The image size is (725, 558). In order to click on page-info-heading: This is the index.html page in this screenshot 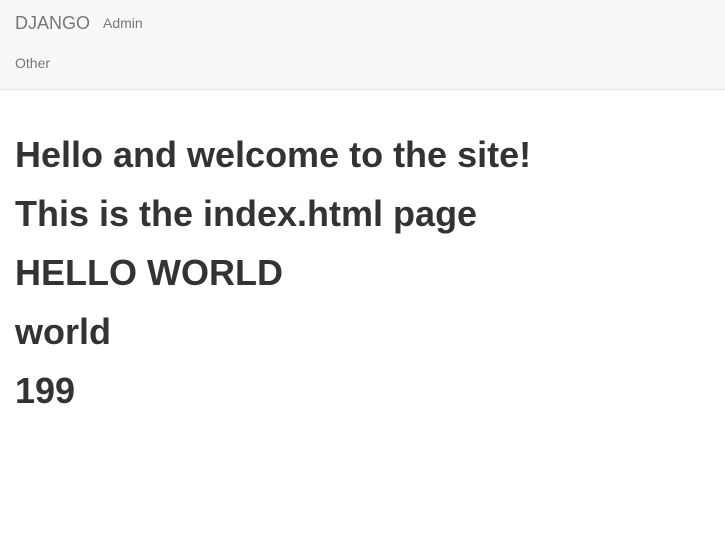, I will do `click(246, 213)`.